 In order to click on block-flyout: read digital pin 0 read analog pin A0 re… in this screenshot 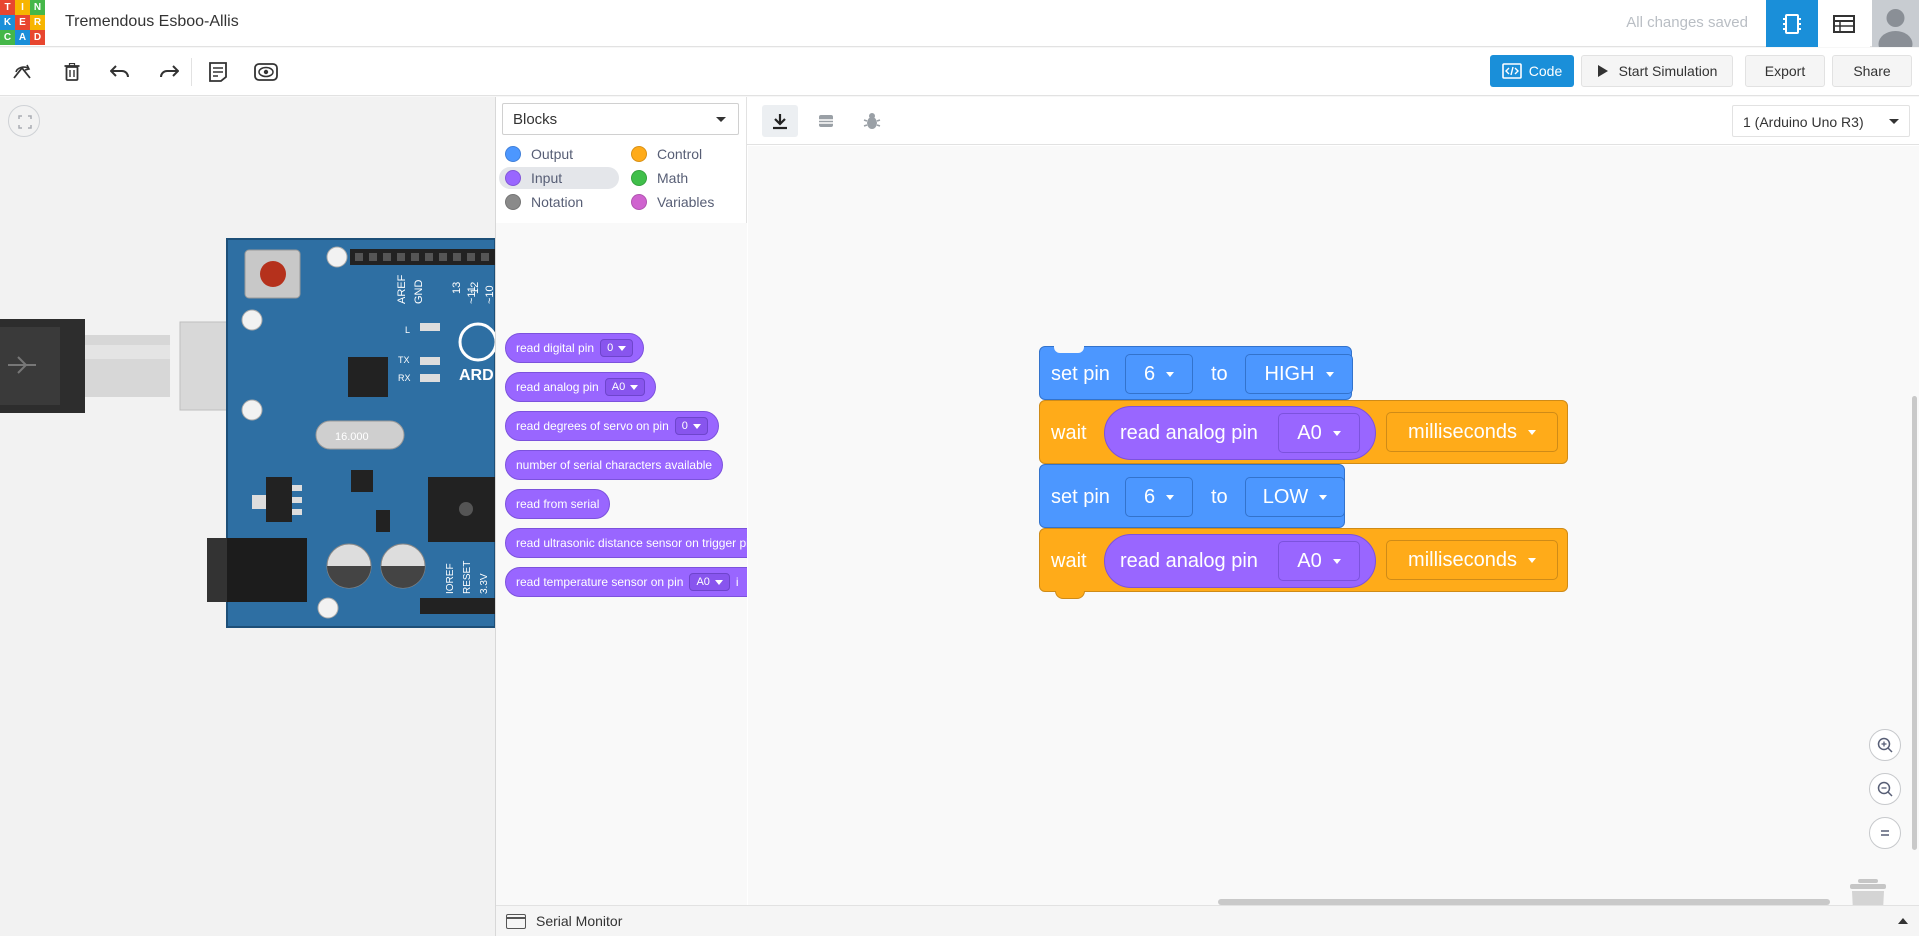, I will do `click(621, 564)`.